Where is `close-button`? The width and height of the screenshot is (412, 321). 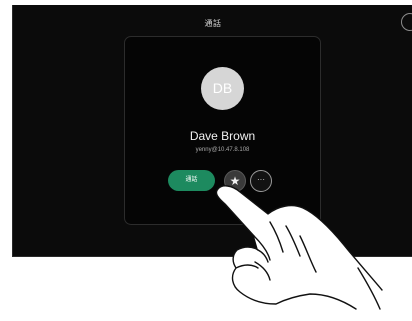
close-button is located at coordinates (406, 22).